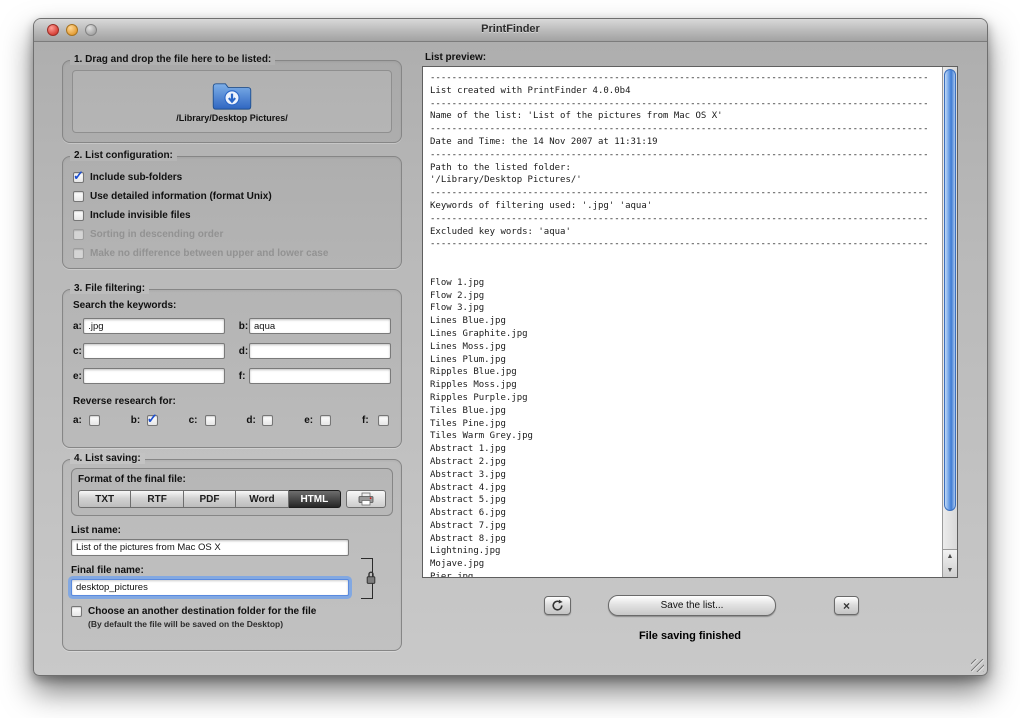  I want to click on reverse-key-e: e:, so click(309, 420).